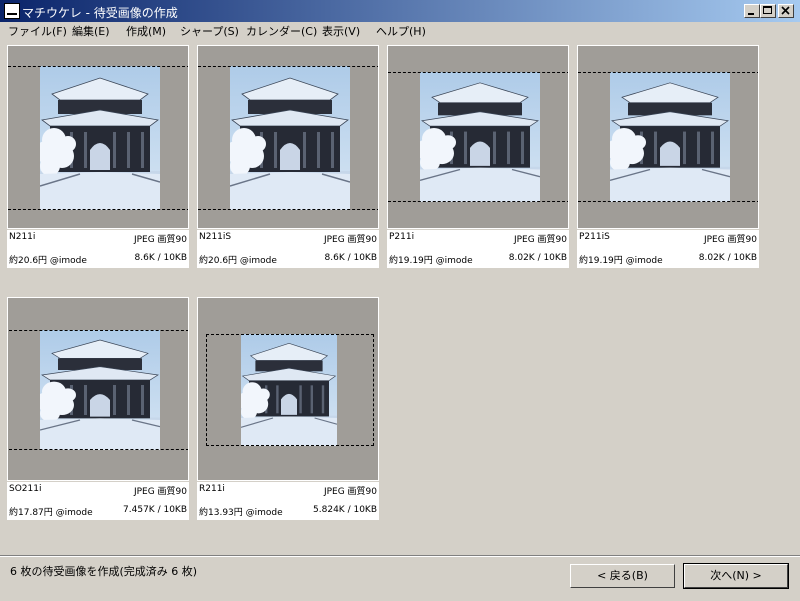  I want to click on close-button, so click(786, 11).